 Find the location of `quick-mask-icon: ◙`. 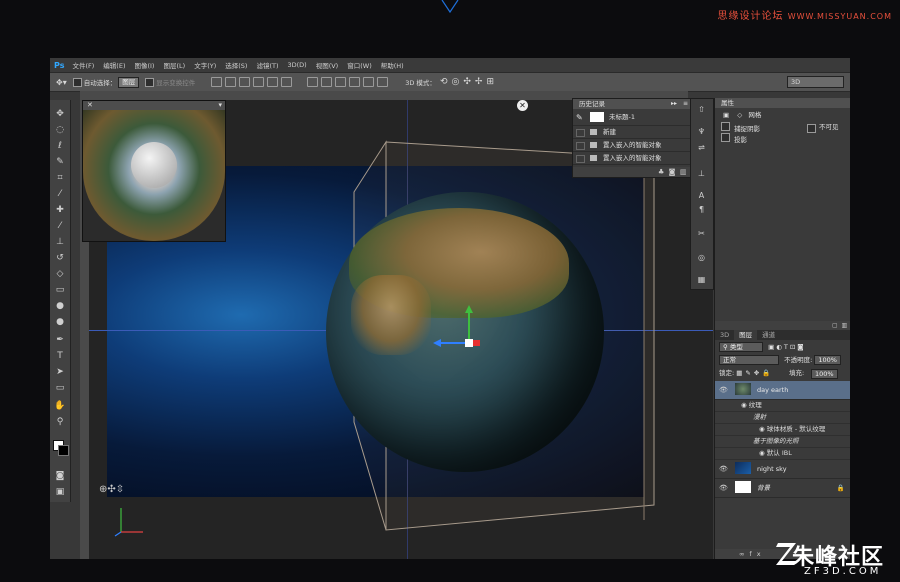

quick-mask-icon: ◙ is located at coordinates (60, 476).